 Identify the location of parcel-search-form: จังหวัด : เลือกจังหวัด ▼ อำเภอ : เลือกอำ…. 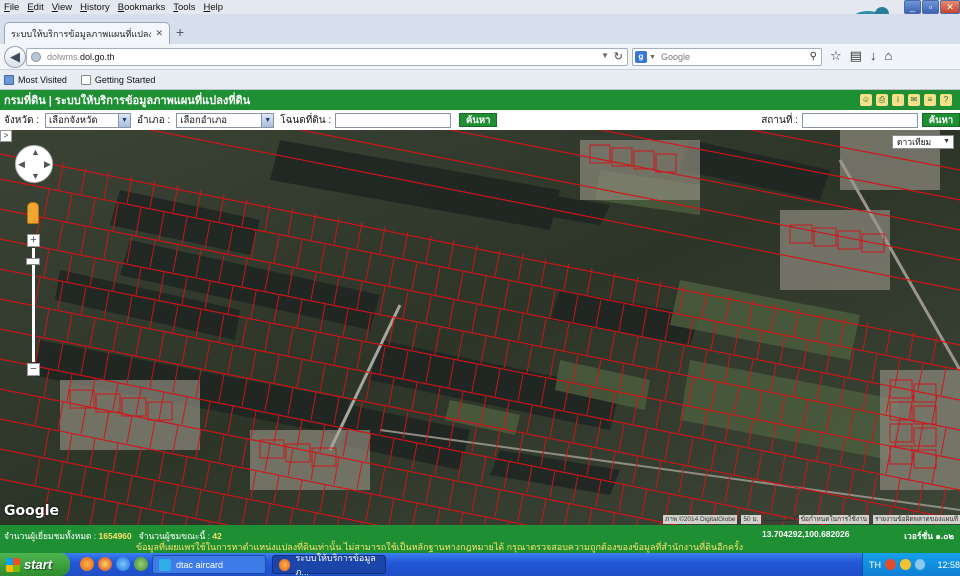
(480, 120).